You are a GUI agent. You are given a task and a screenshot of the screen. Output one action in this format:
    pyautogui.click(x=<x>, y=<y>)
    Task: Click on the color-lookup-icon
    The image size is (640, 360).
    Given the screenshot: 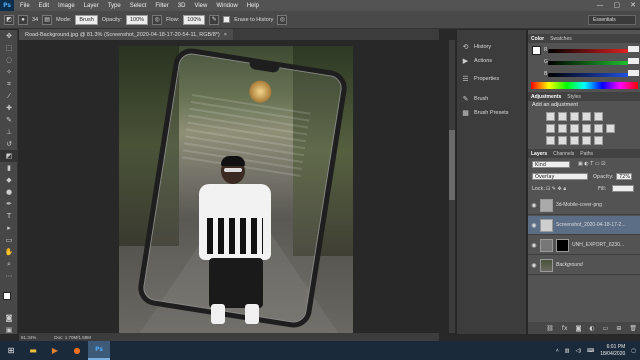 What is the action you would take?
    pyautogui.click(x=610, y=128)
    